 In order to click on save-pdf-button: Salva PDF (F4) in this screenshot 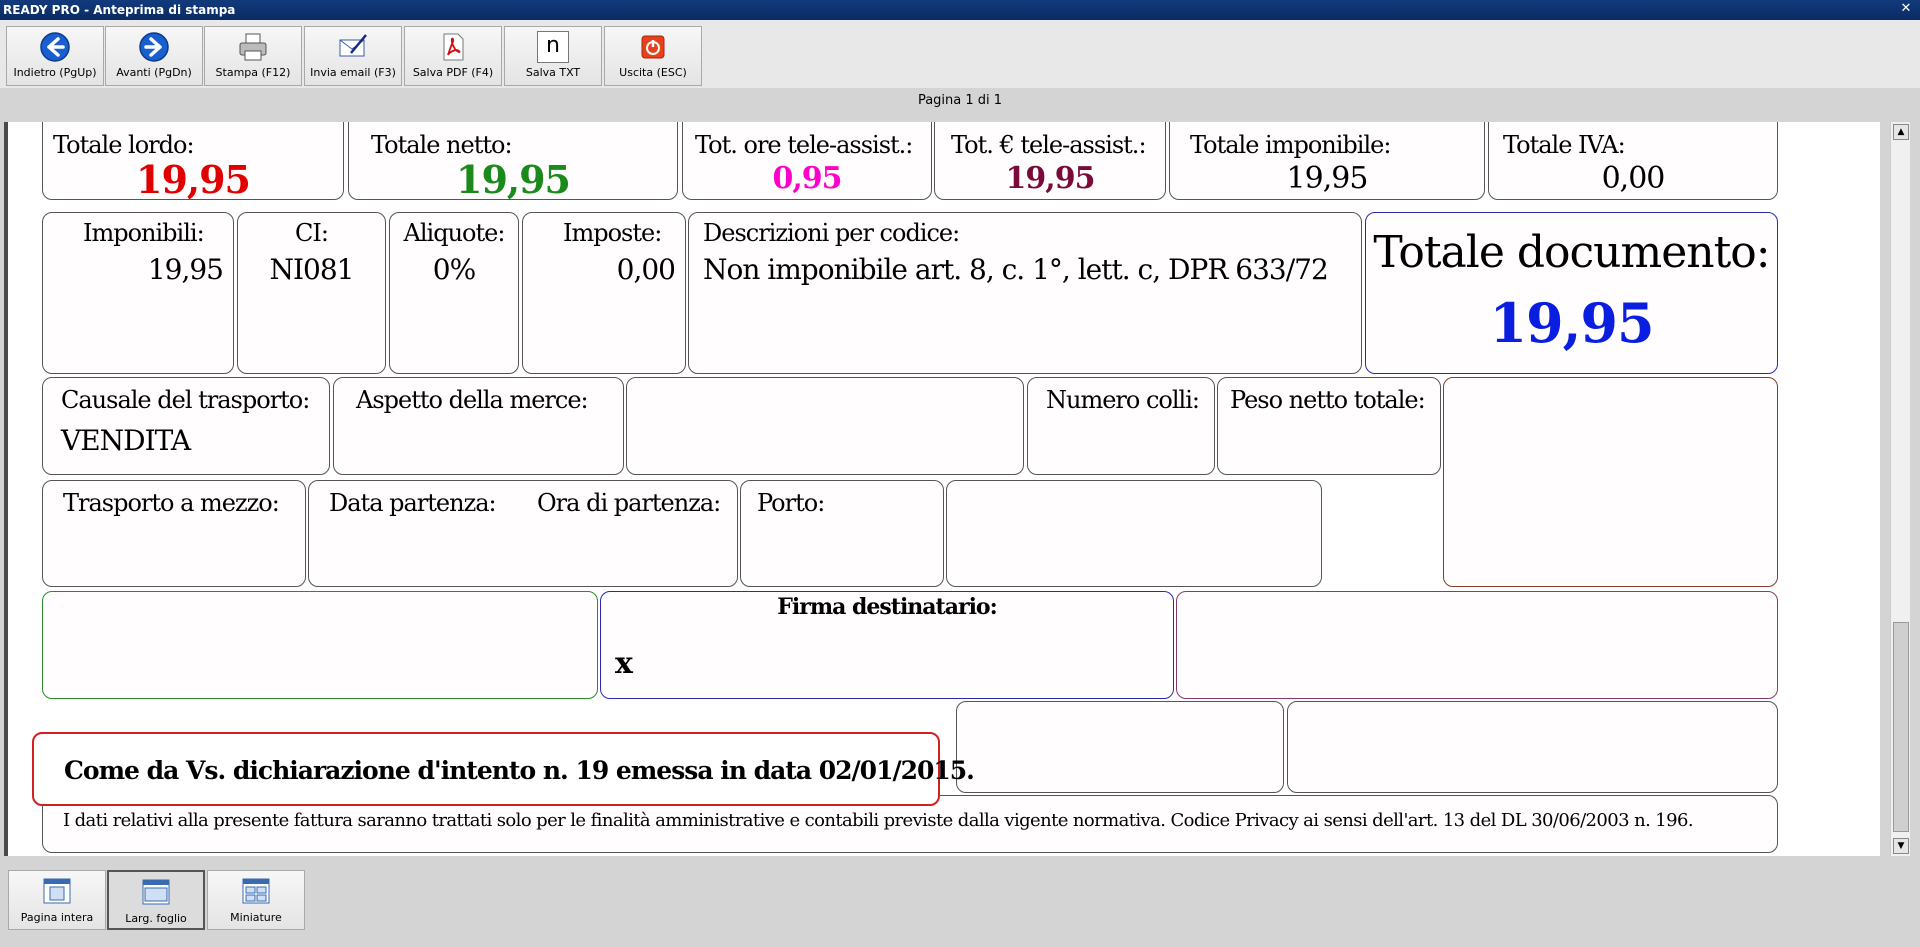, I will do `click(453, 56)`.